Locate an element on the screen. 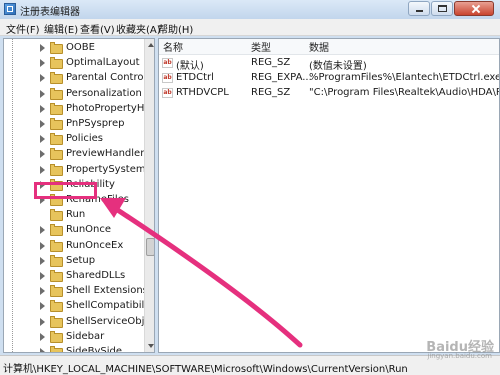 The width and height of the screenshot is (500, 375). tree-item: Shell Extensions is located at coordinates (76, 291).